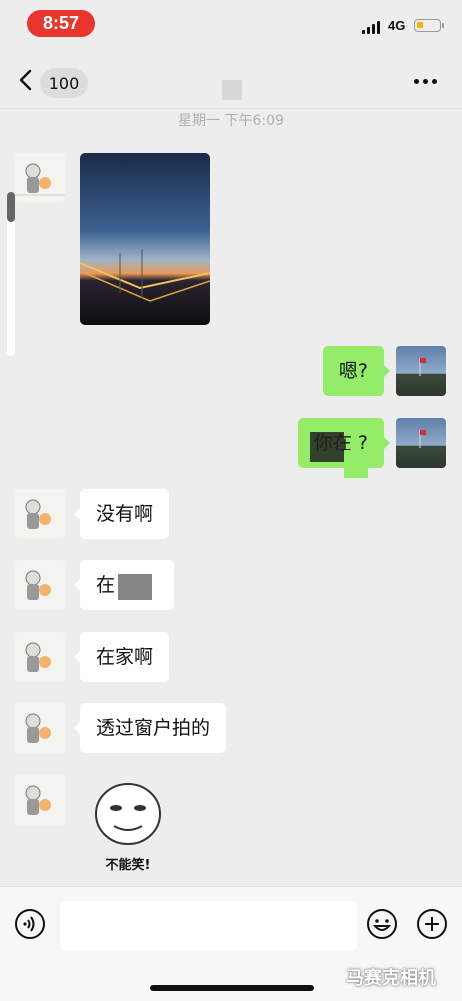  Describe the element at coordinates (432, 924) in the screenshot. I see `more-actions-button` at that location.